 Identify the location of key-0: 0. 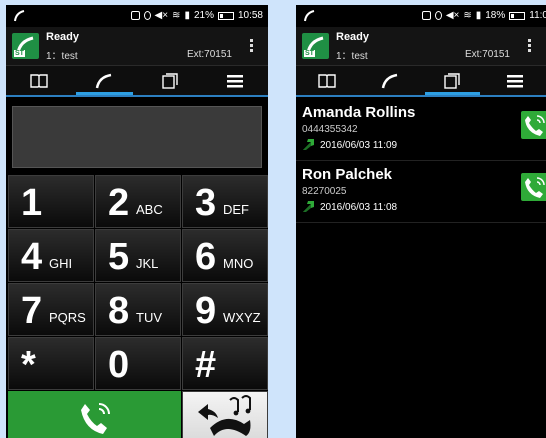
(138, 363).